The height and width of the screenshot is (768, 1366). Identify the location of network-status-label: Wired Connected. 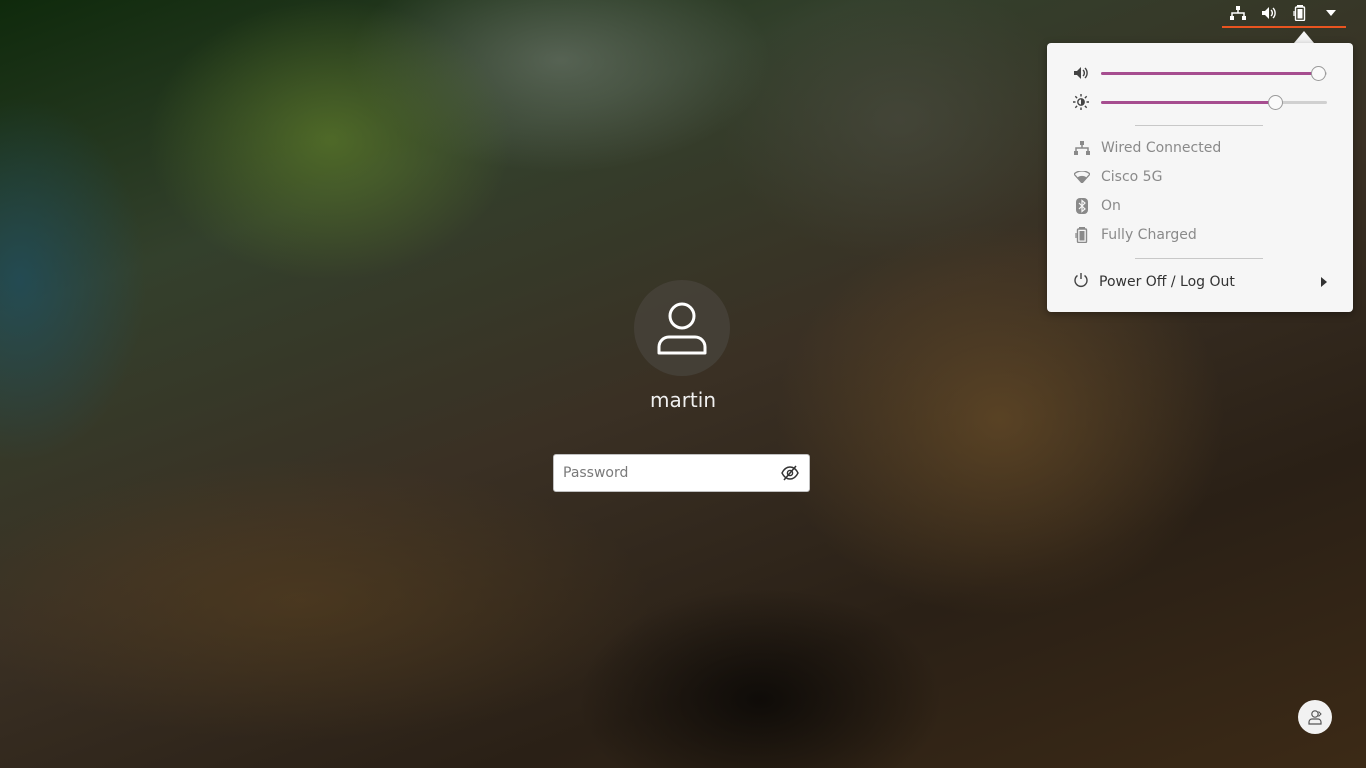
(1161, 148).